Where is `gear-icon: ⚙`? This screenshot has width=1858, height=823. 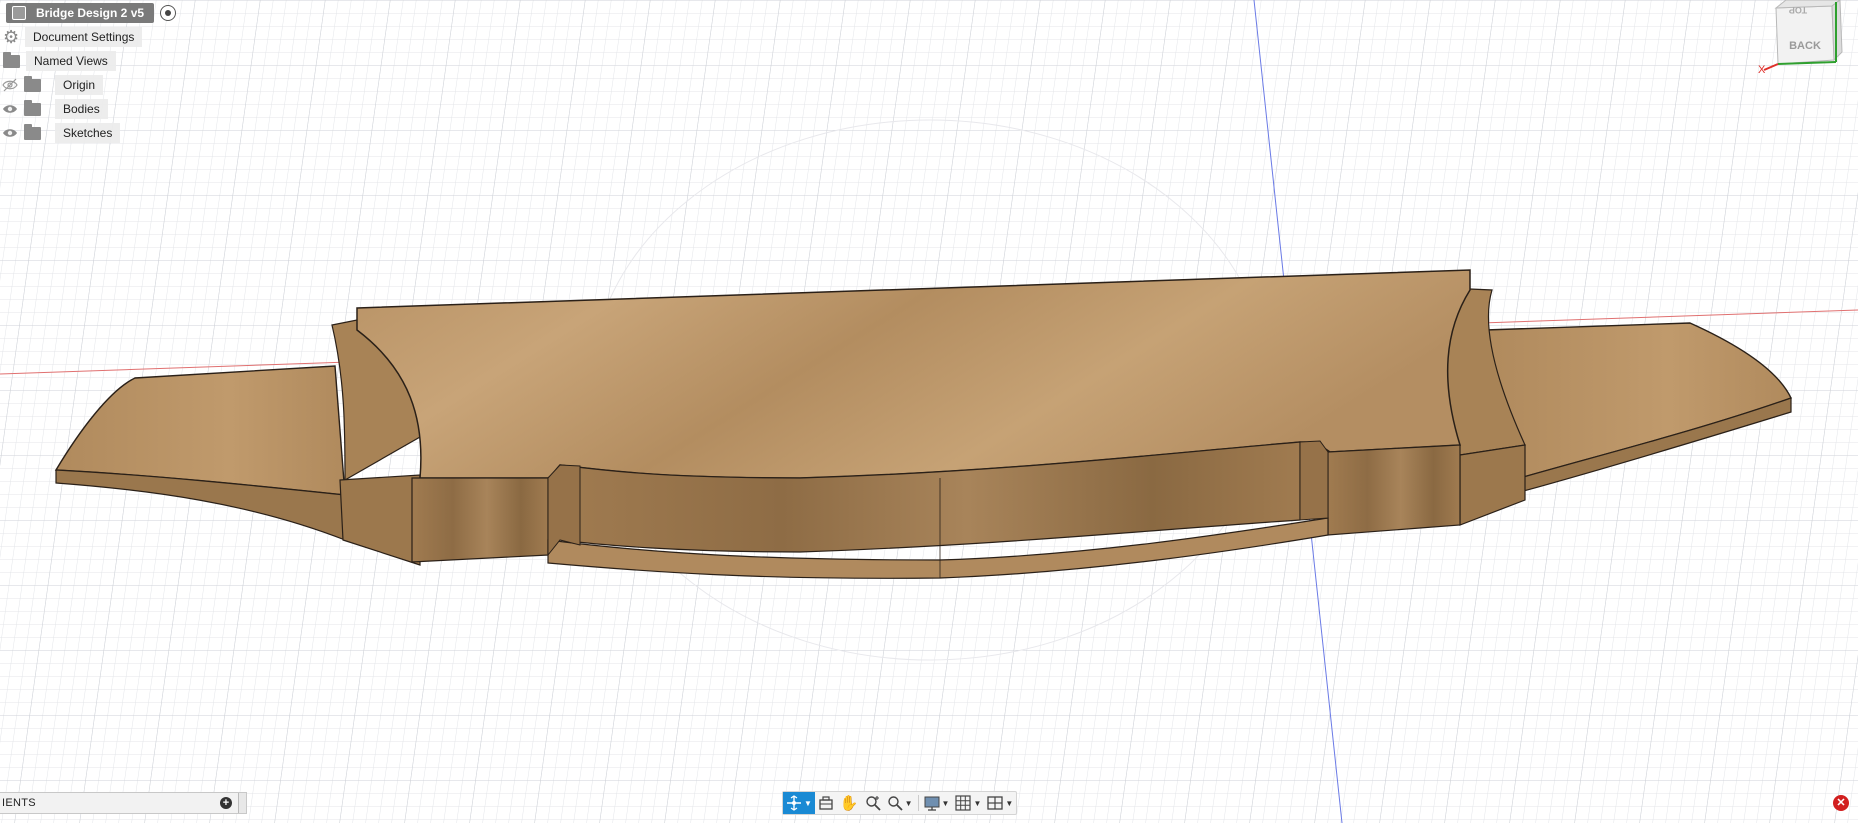
gear-icon: ⚙ is located at coordinates (11, 37).